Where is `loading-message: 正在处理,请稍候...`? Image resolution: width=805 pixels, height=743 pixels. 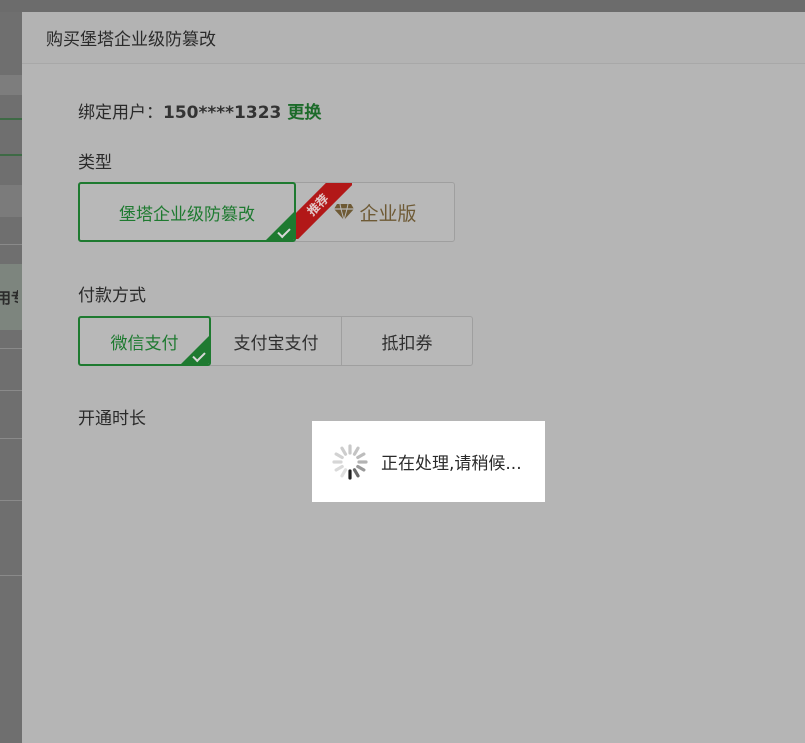 loading-message: 正在处理,请稍候... is located at coordinates (451, 464).